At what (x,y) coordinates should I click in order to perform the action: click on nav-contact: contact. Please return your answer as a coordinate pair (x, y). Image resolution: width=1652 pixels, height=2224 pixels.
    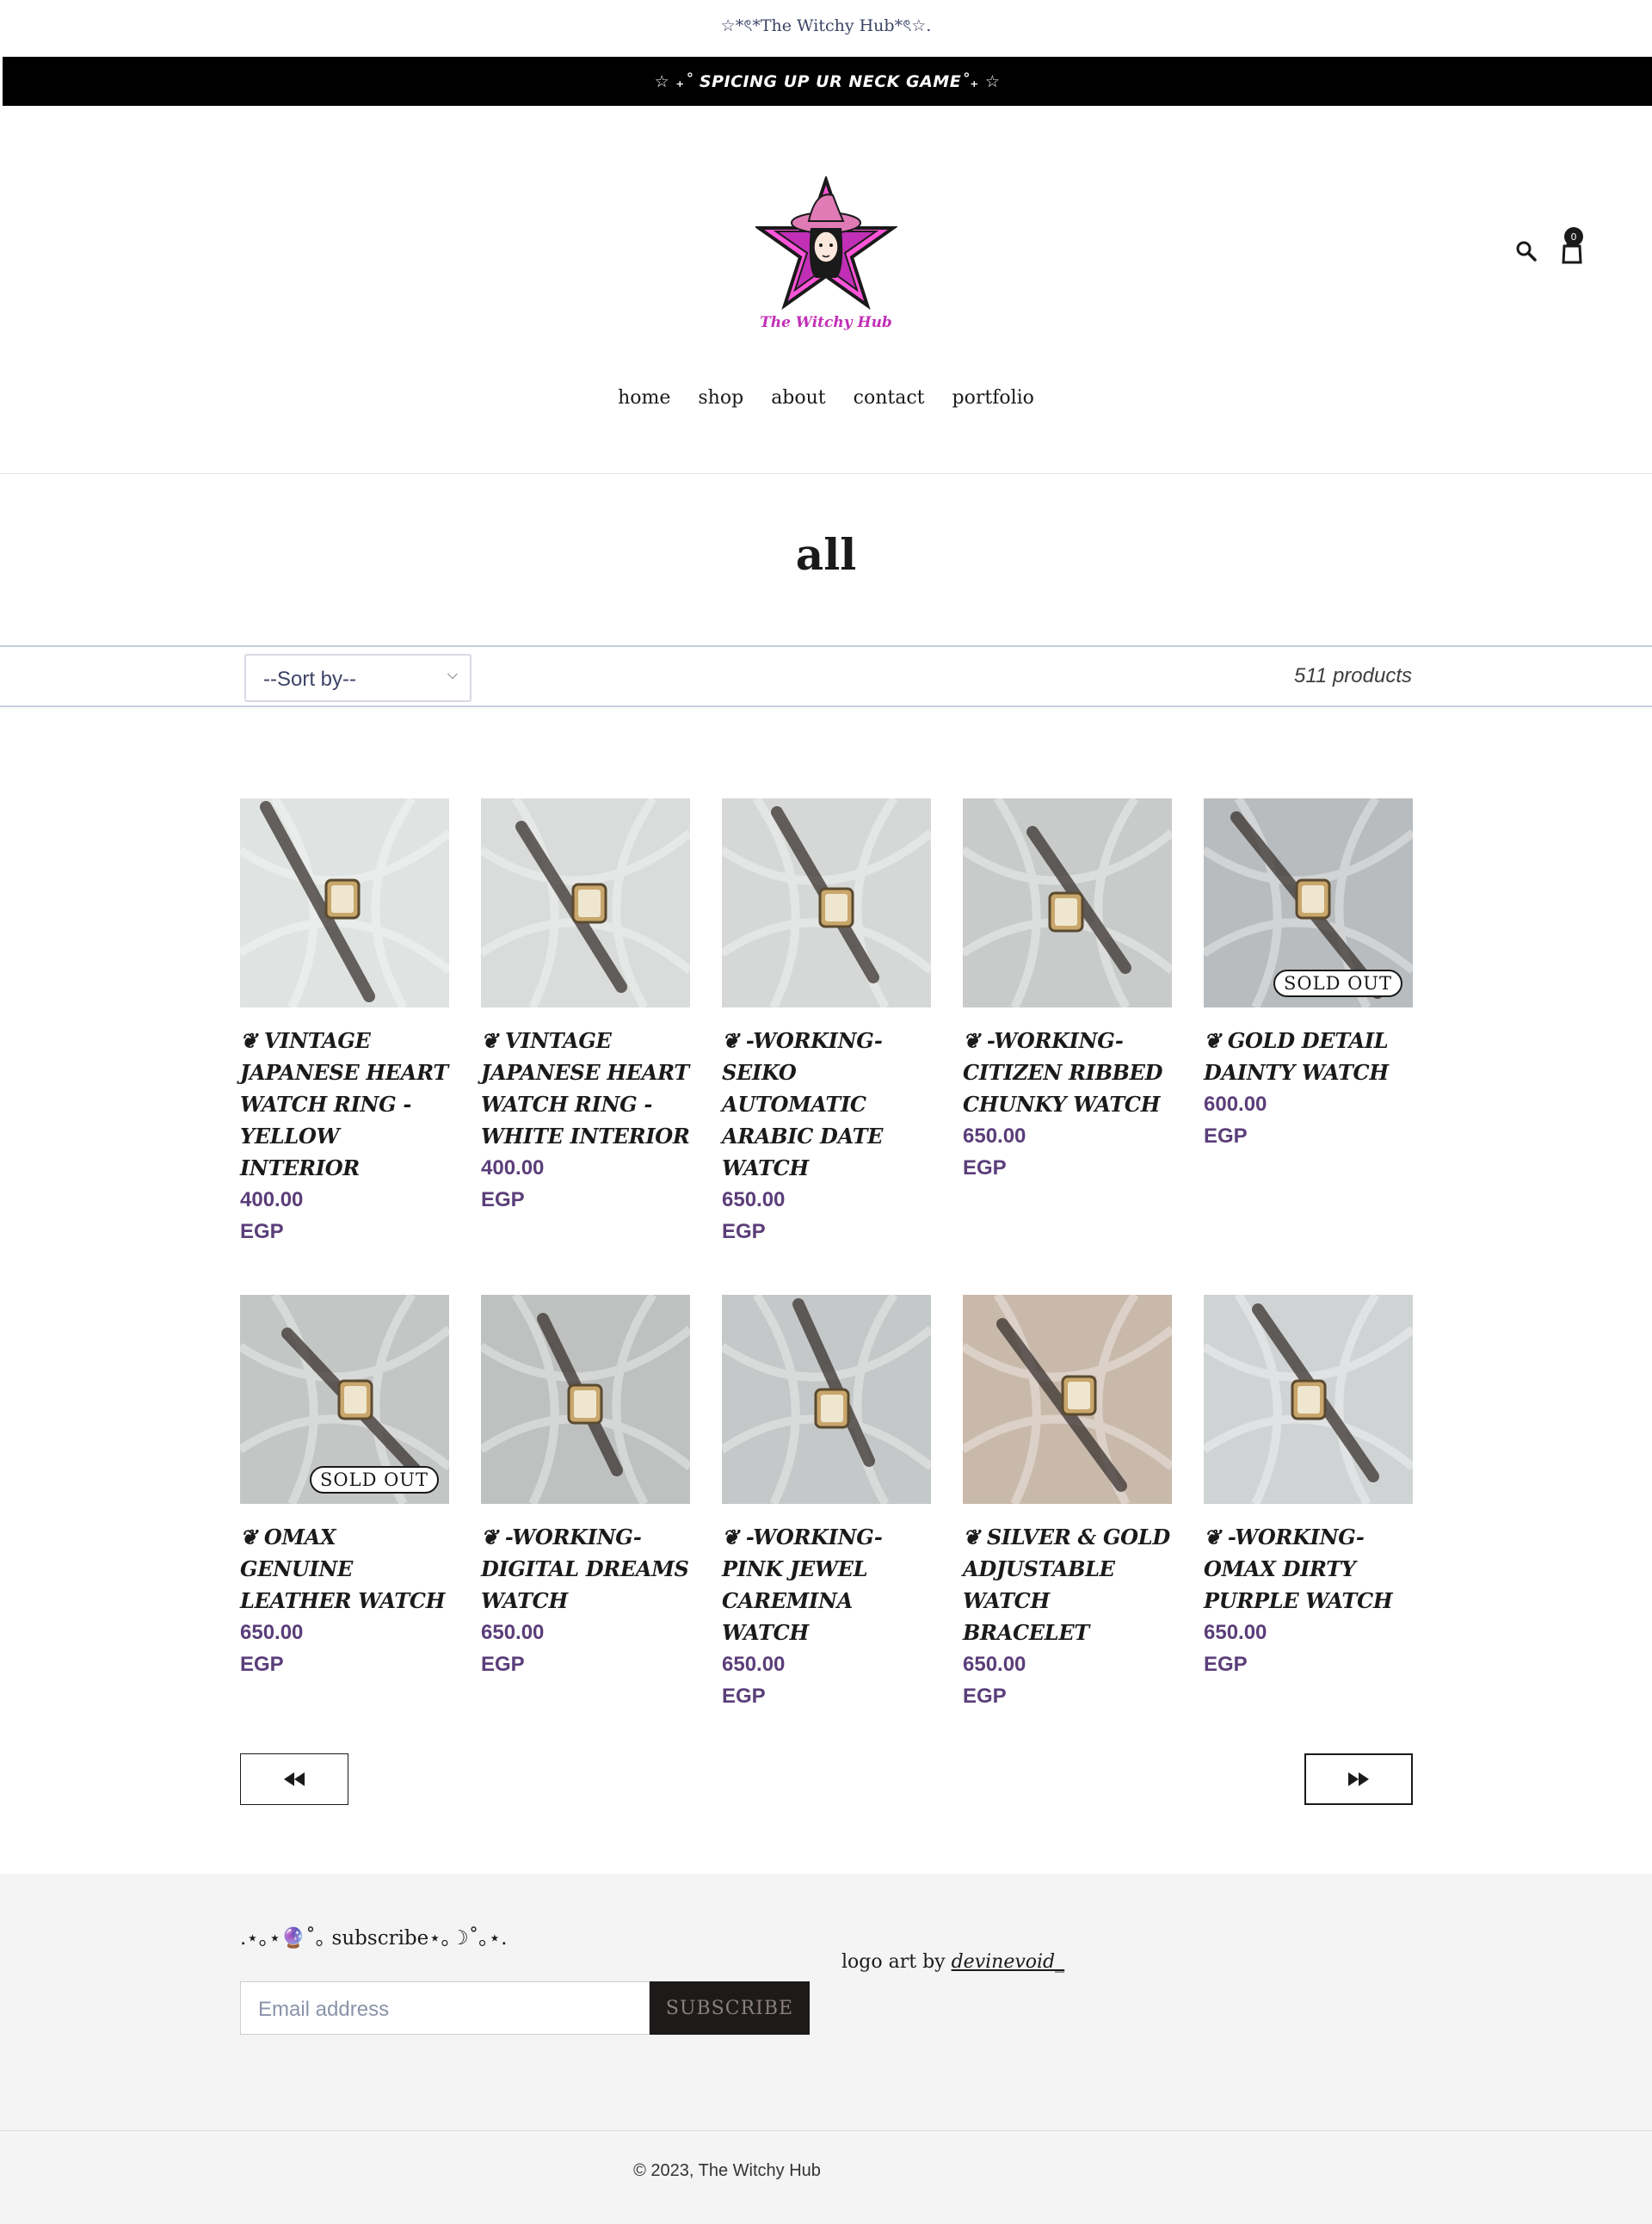
    Looking at the image, I should click on (889, 398).